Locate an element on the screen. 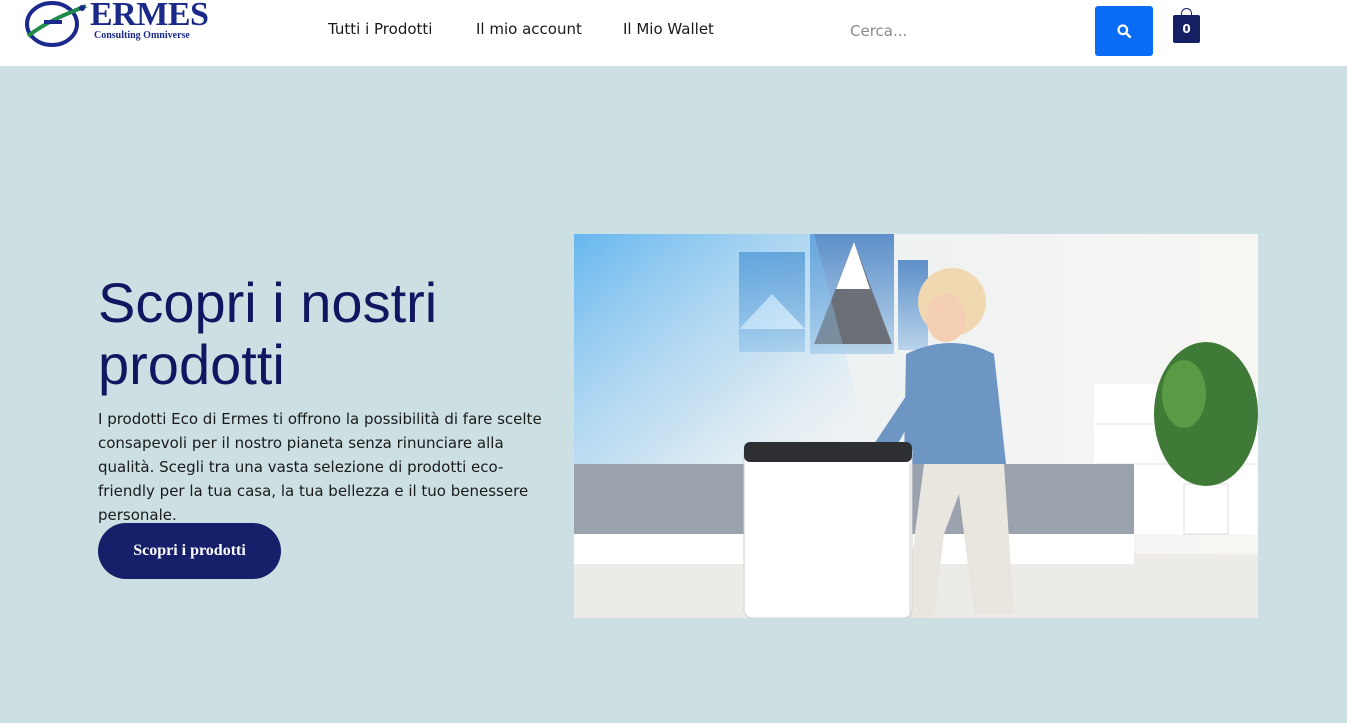 Image resolution: width=1347 pixels, height=723 pixels. nav-item-my-account: Il mio account is located at coordinates (529, 29).